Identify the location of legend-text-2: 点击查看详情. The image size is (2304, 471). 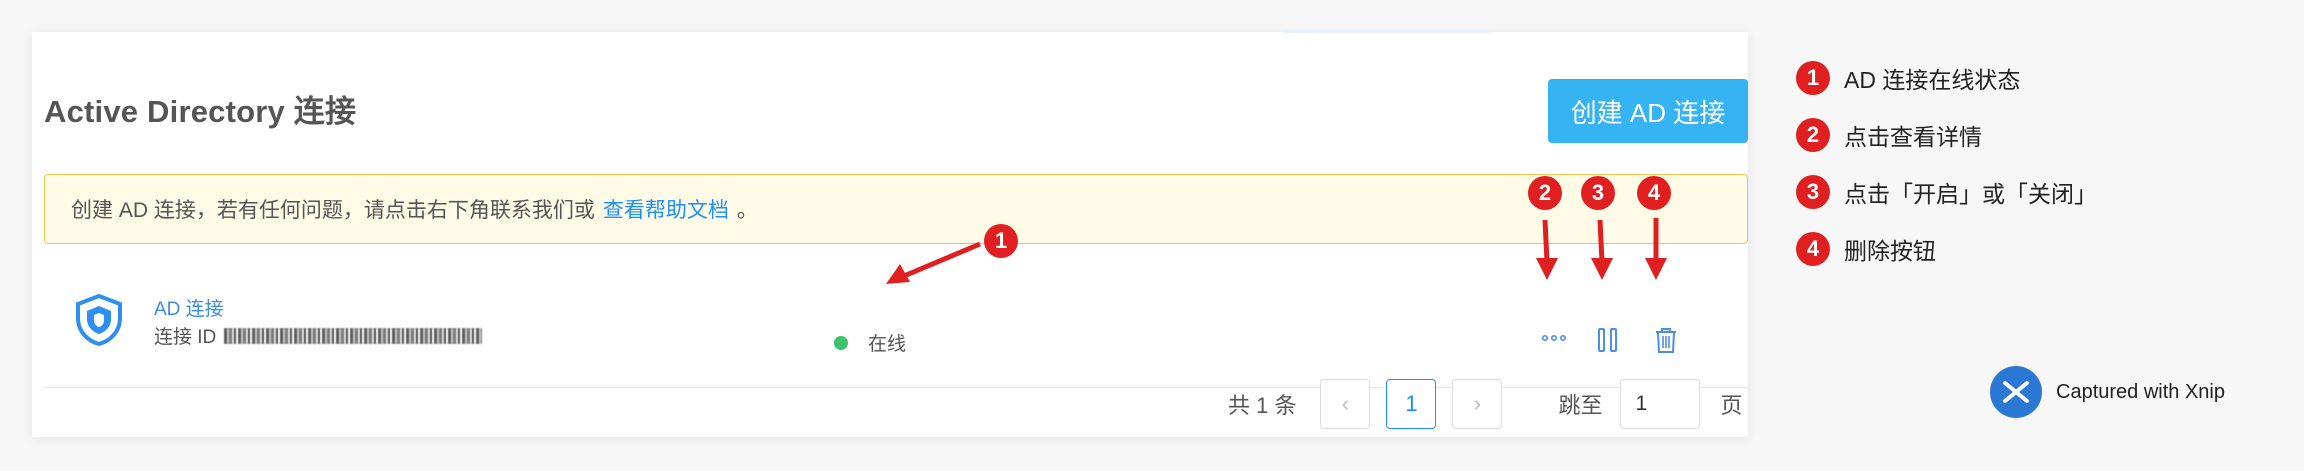
(1913, 137).